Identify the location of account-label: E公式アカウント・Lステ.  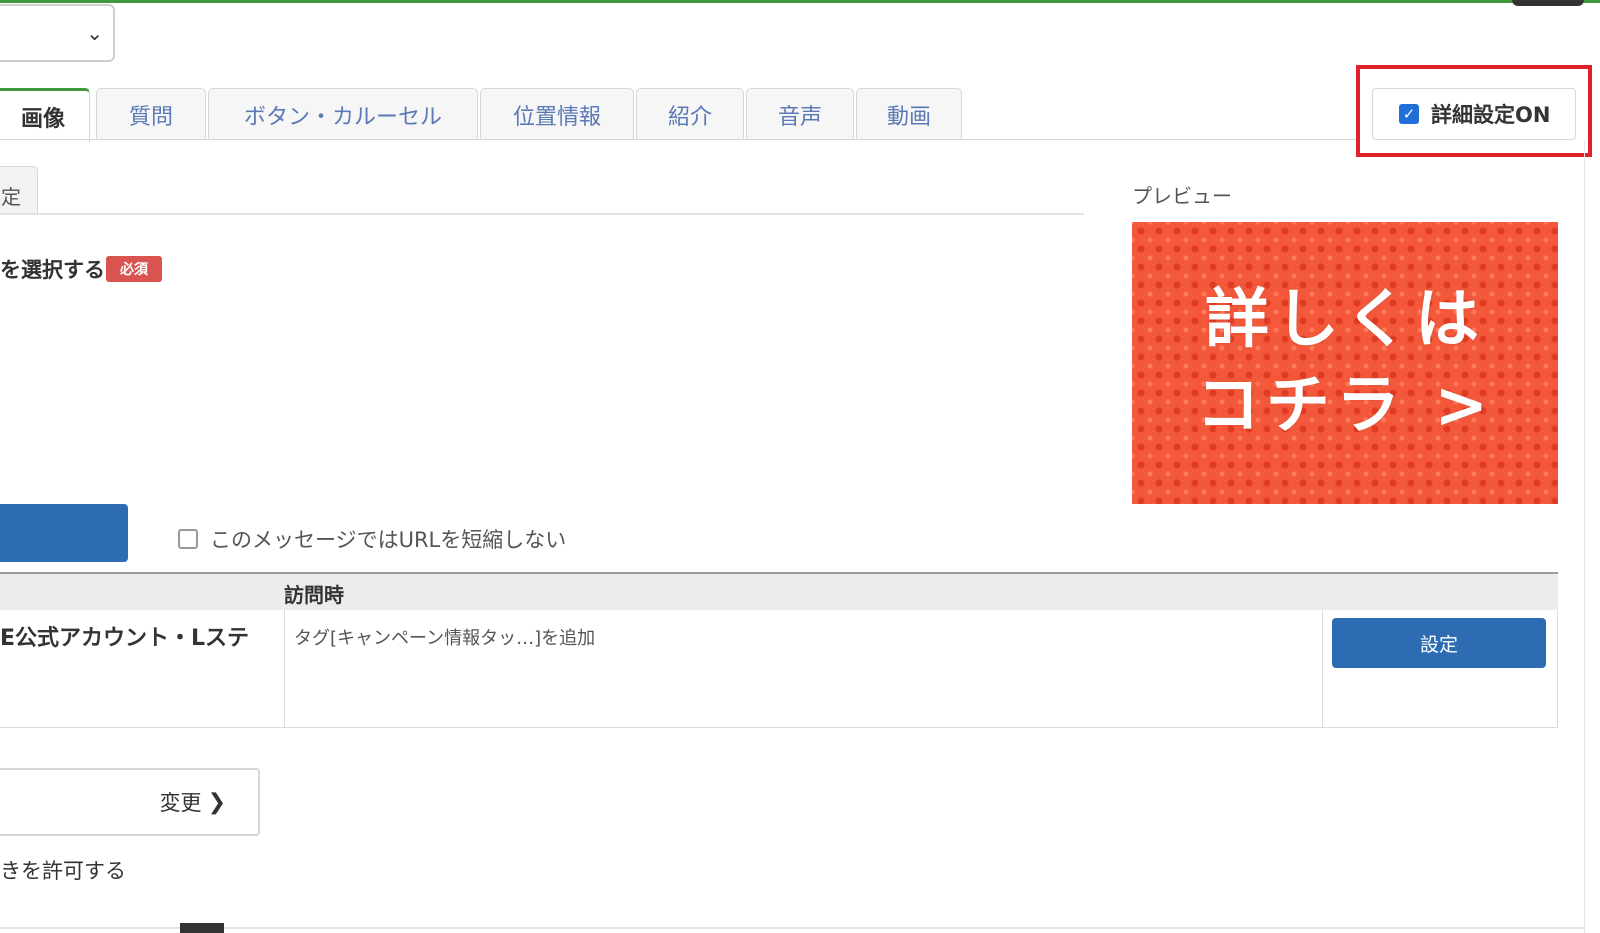
(125, 638).